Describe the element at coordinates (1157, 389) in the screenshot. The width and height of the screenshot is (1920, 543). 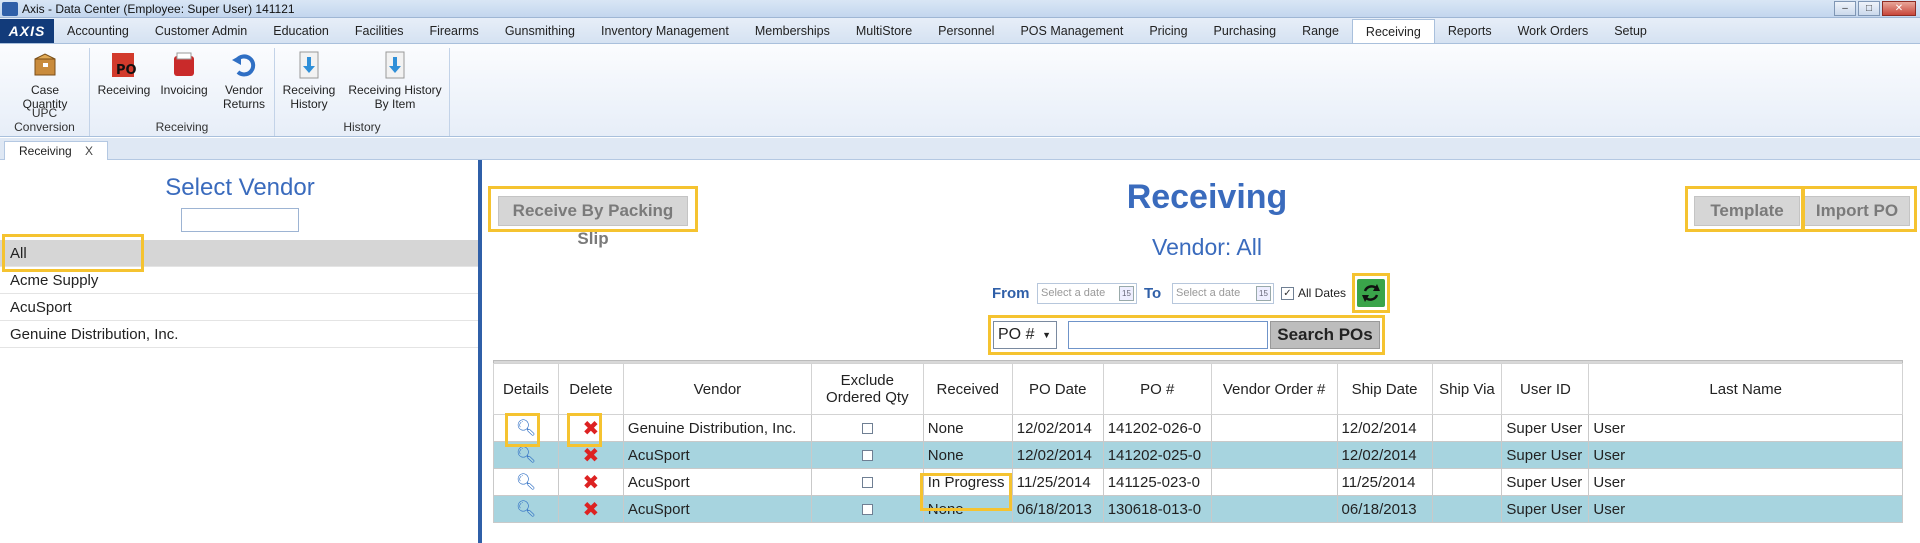
I see `column-header: PO #` at that location.